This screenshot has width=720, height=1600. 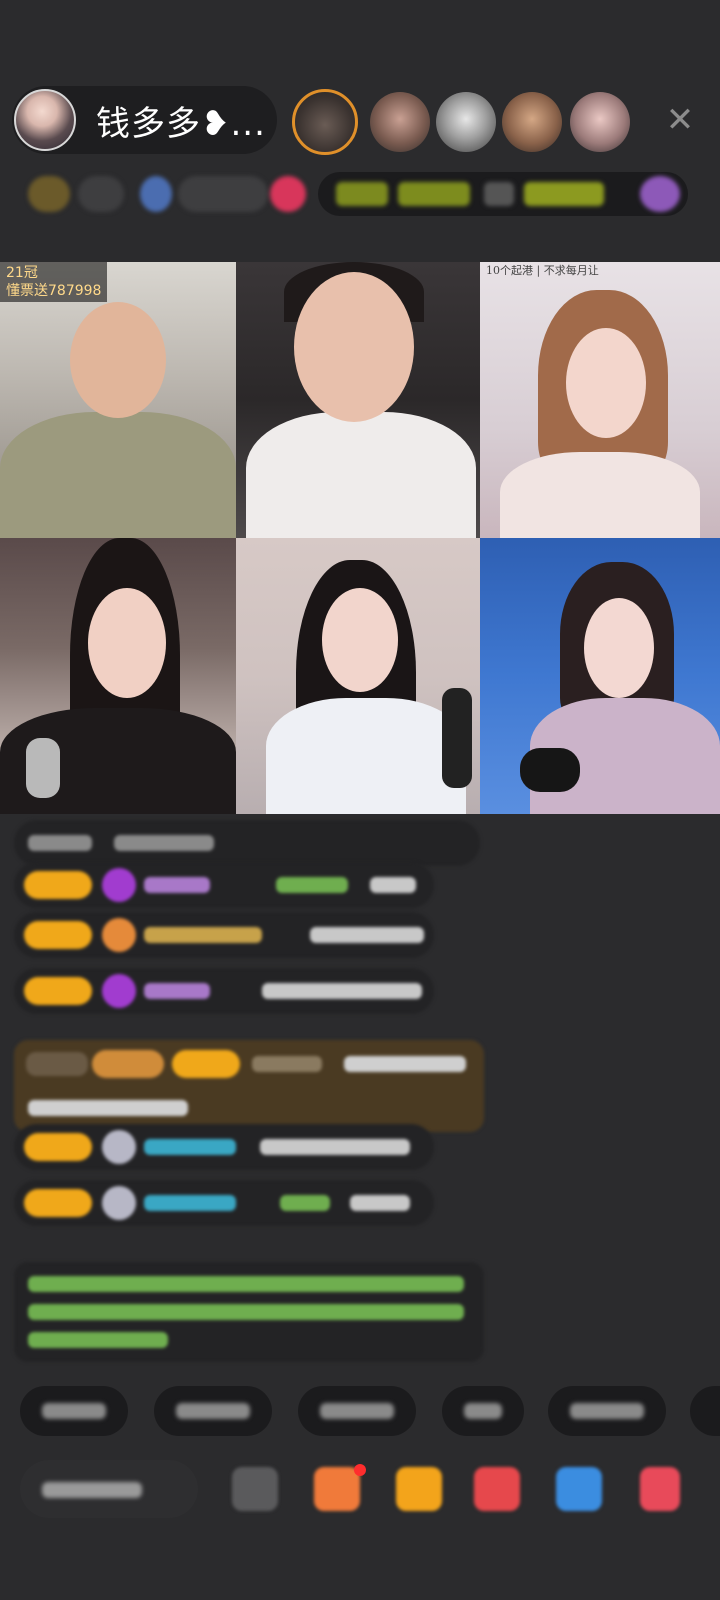 What do you see at coordinates (579, 1489) in the screenshot?
I see `share-icon` at bounding box center [579, 1489].